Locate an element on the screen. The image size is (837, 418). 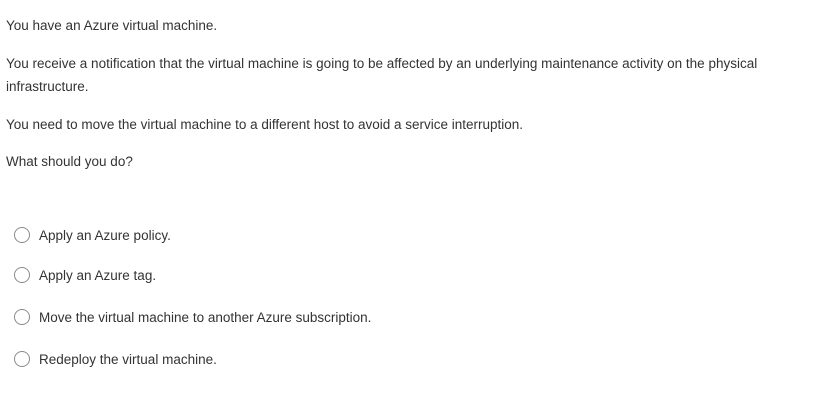
answer-option: Apply an Azure policy. is located at coordinates (92, 235).